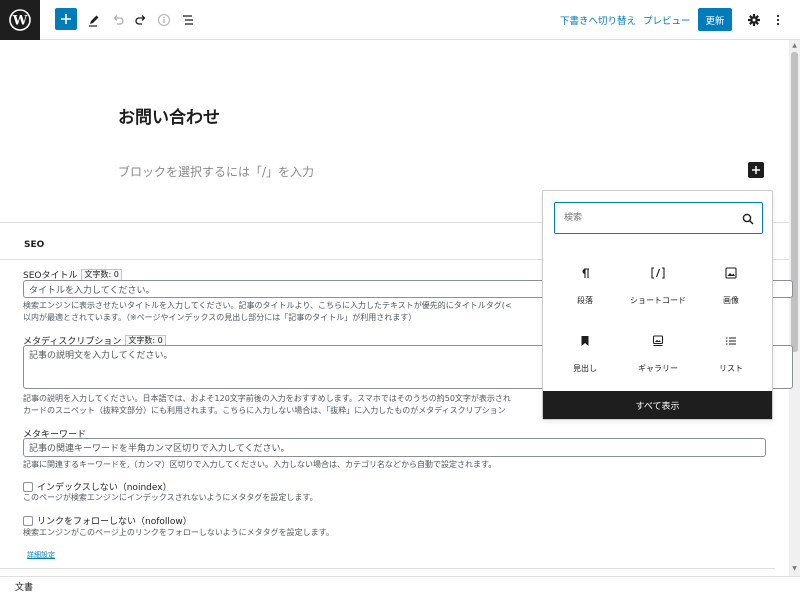 This screenshot has height=594, width=800. What do you see at coordinates (585, 363) in the screenshot?
I see `block-item-heading: 見出し` at bounding box center [585, 363].